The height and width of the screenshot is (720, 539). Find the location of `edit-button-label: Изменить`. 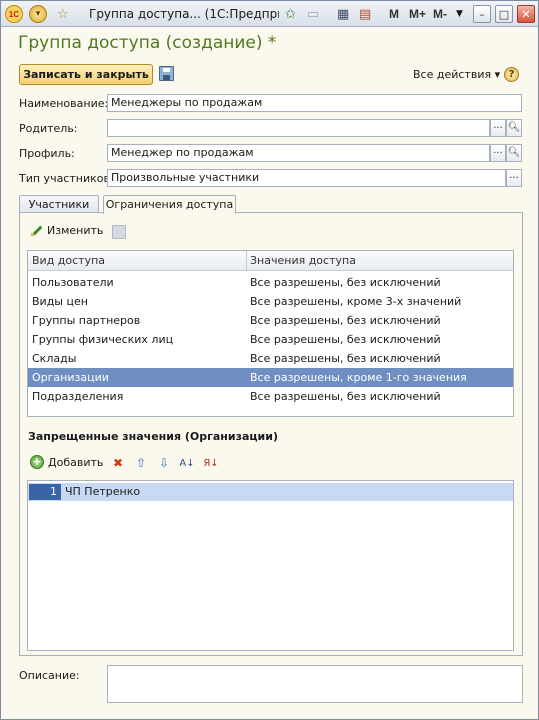

edit-button-label: Изменить is located at coordinates (75, 230).